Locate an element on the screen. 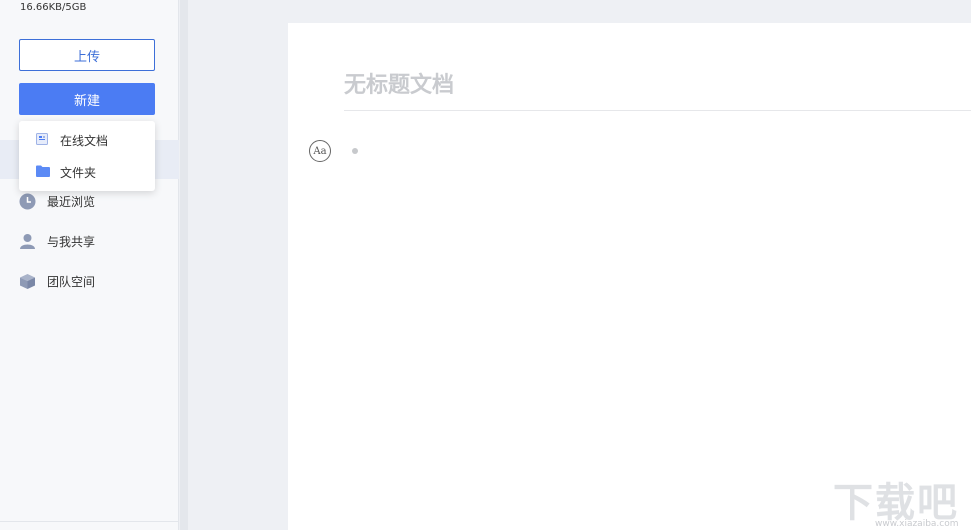  storage-usage: 16.66KB/5GB is located at coordinates (53, 7).